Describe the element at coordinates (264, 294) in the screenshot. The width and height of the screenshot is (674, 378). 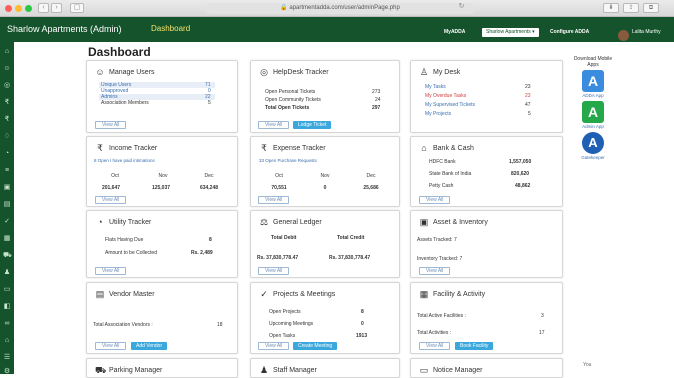
I see `check-icon: ✓` at that location.